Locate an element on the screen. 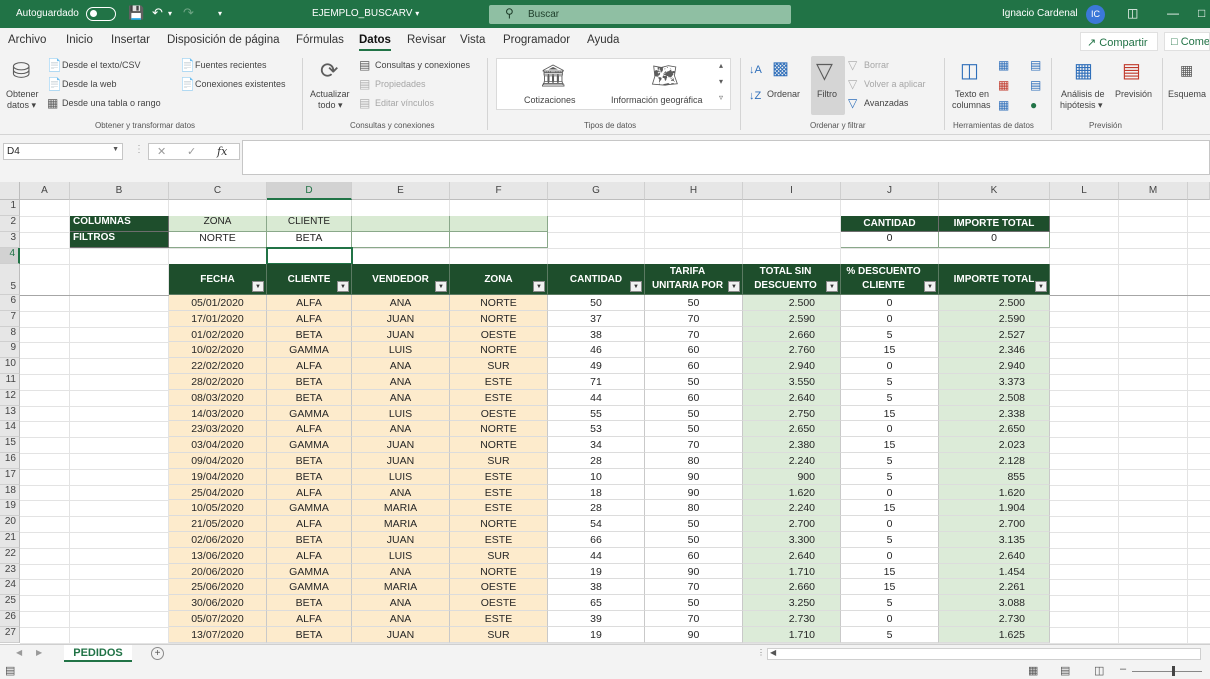 This screenshot has height=679, width=1210. cell-tarifa: 60 is located at coordinates (694, 350).